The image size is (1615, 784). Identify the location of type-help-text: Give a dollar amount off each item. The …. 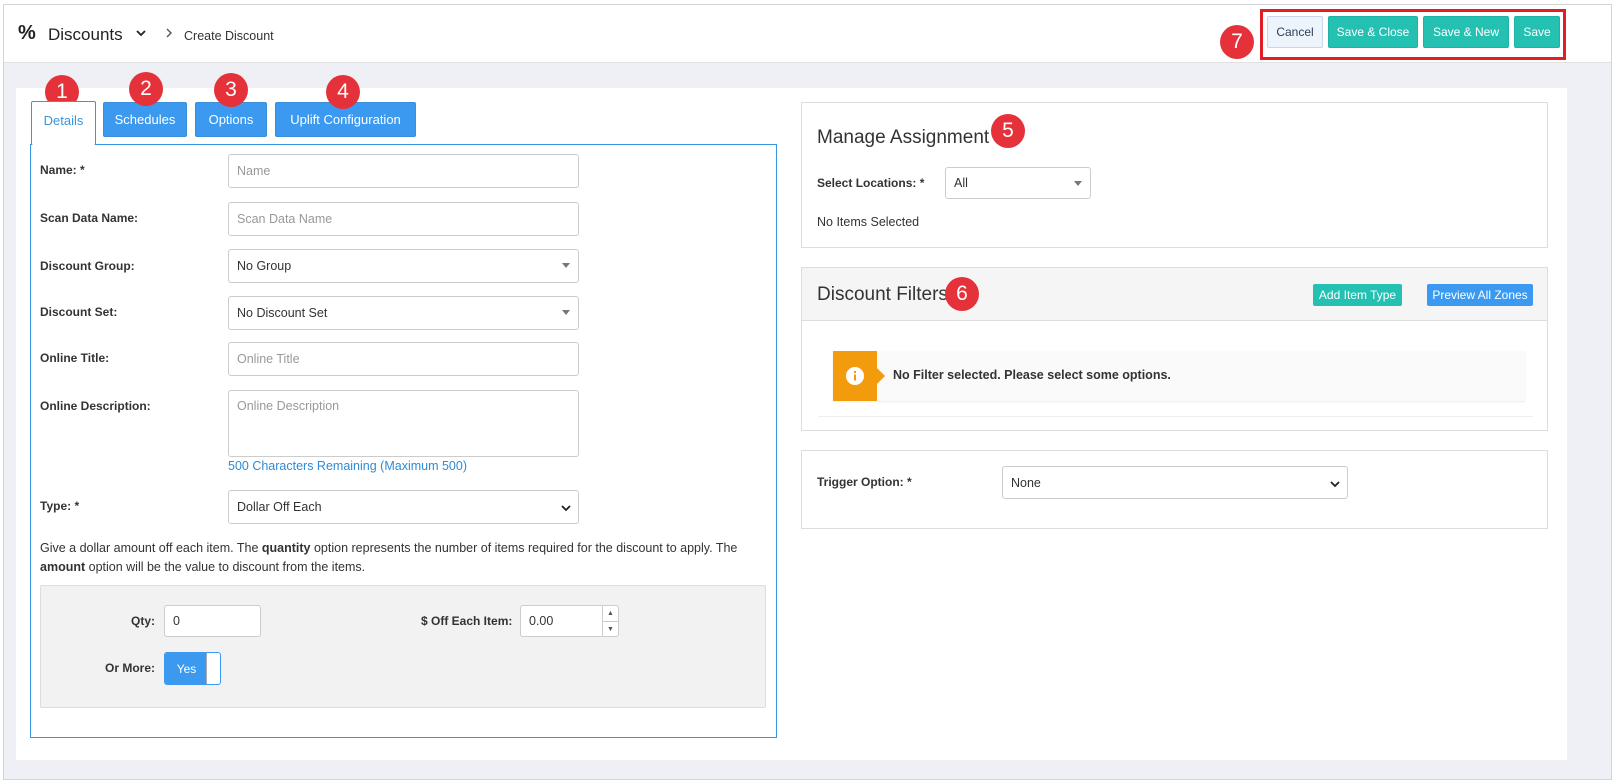
(389, 557).